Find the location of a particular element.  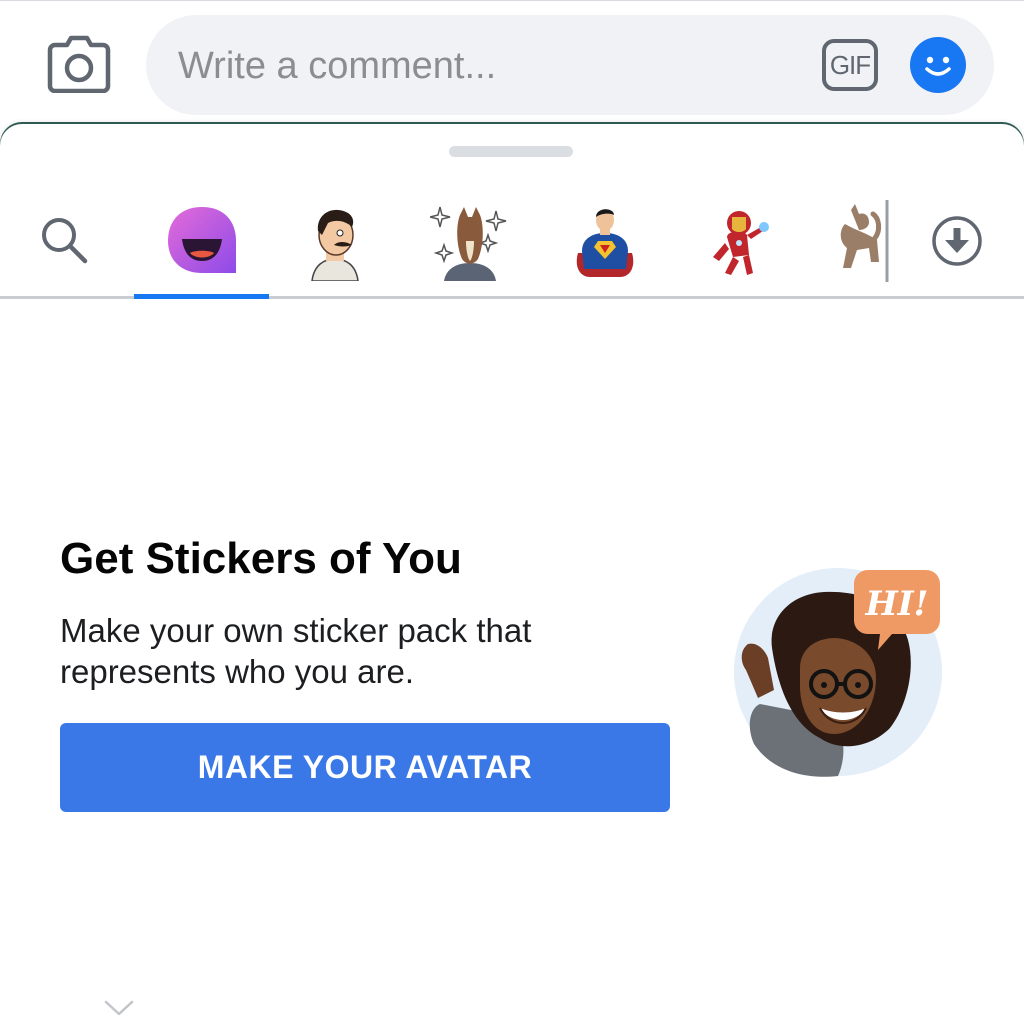

search-icon is located at coordinates (65, 241).